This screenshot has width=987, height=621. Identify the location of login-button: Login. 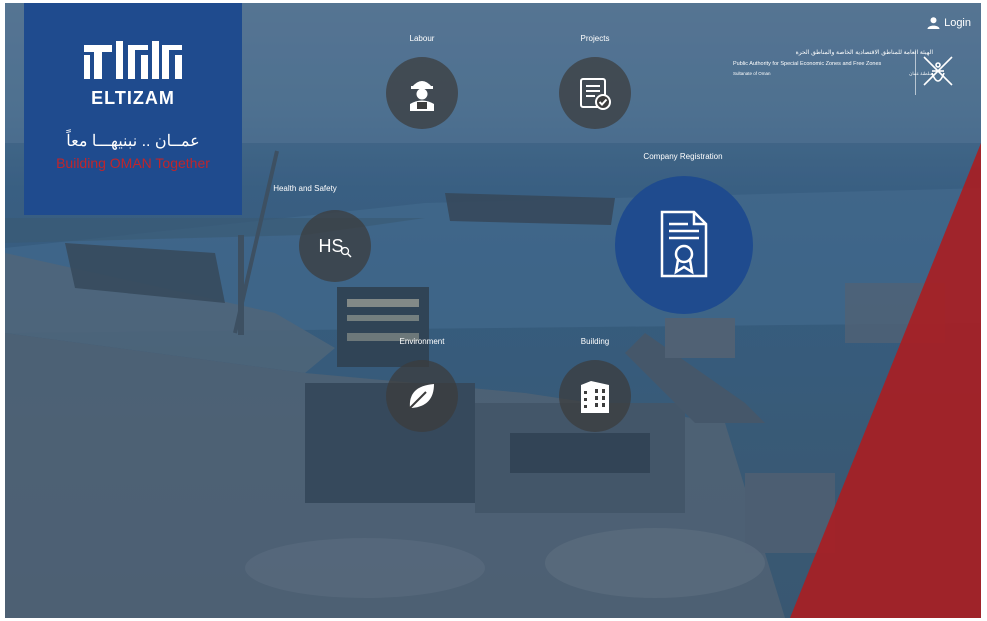
(949, 23).